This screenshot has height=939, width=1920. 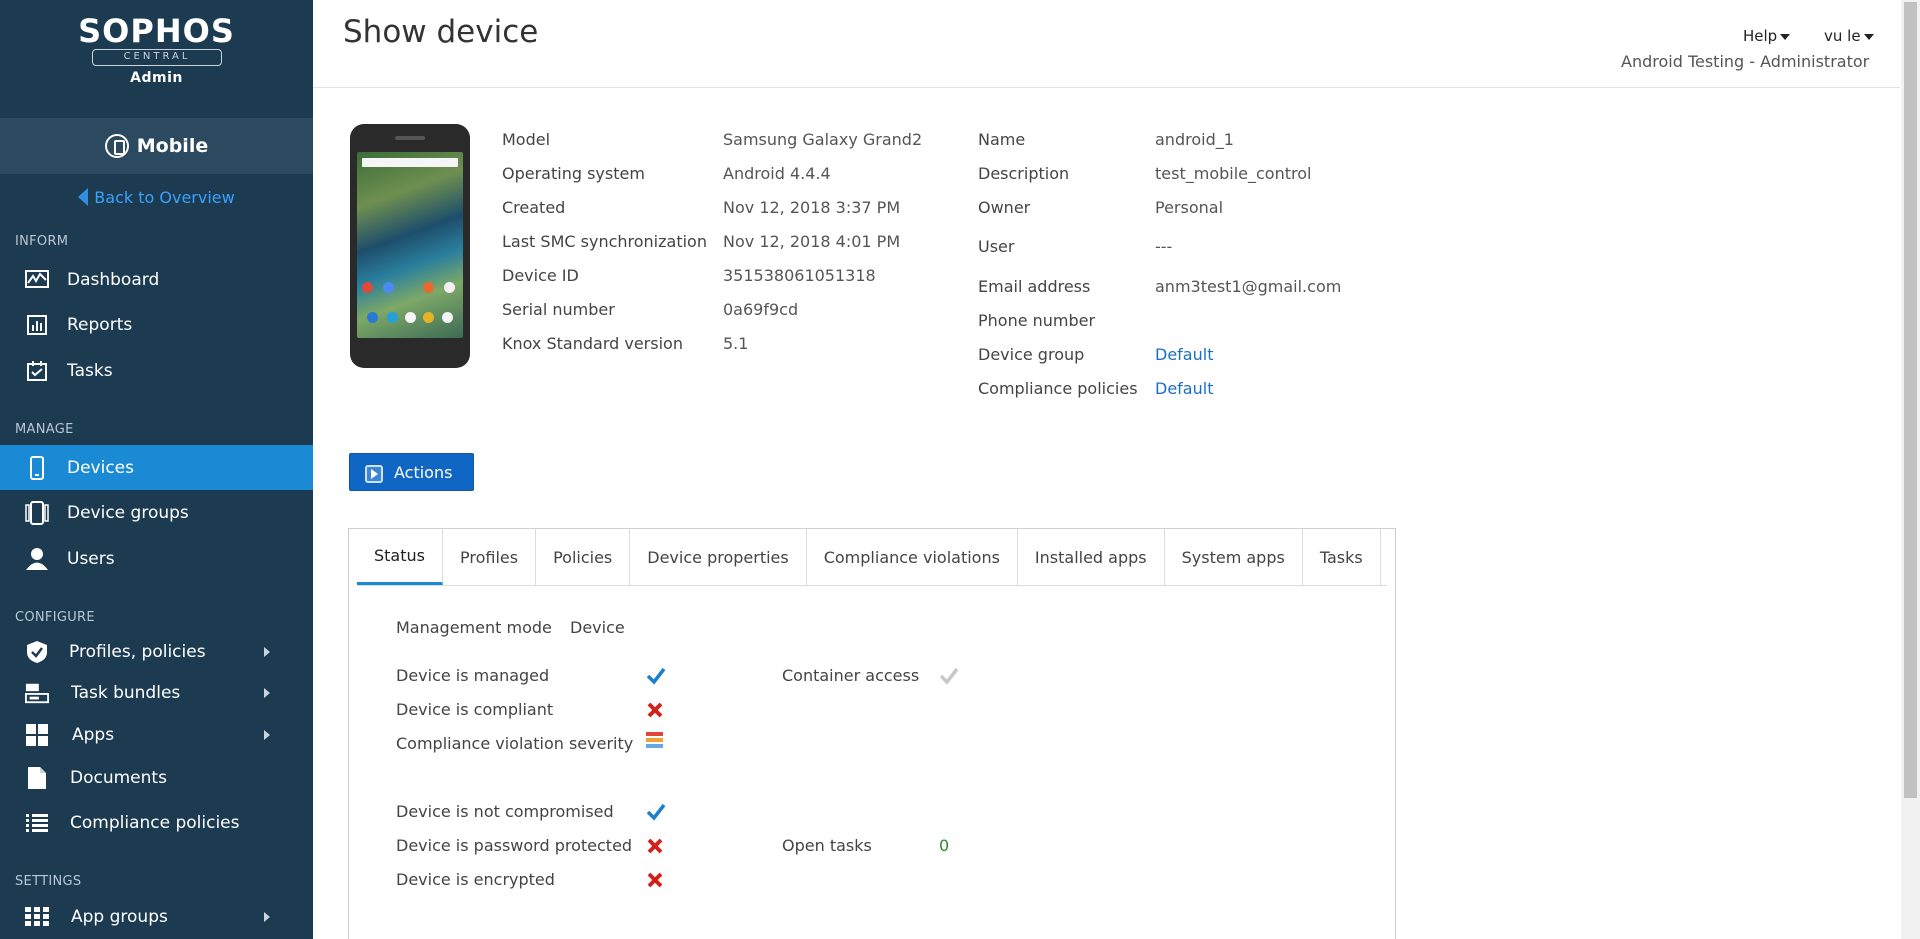 I want to click on sidebar-item-users: Users, so click(x=156, y=559).